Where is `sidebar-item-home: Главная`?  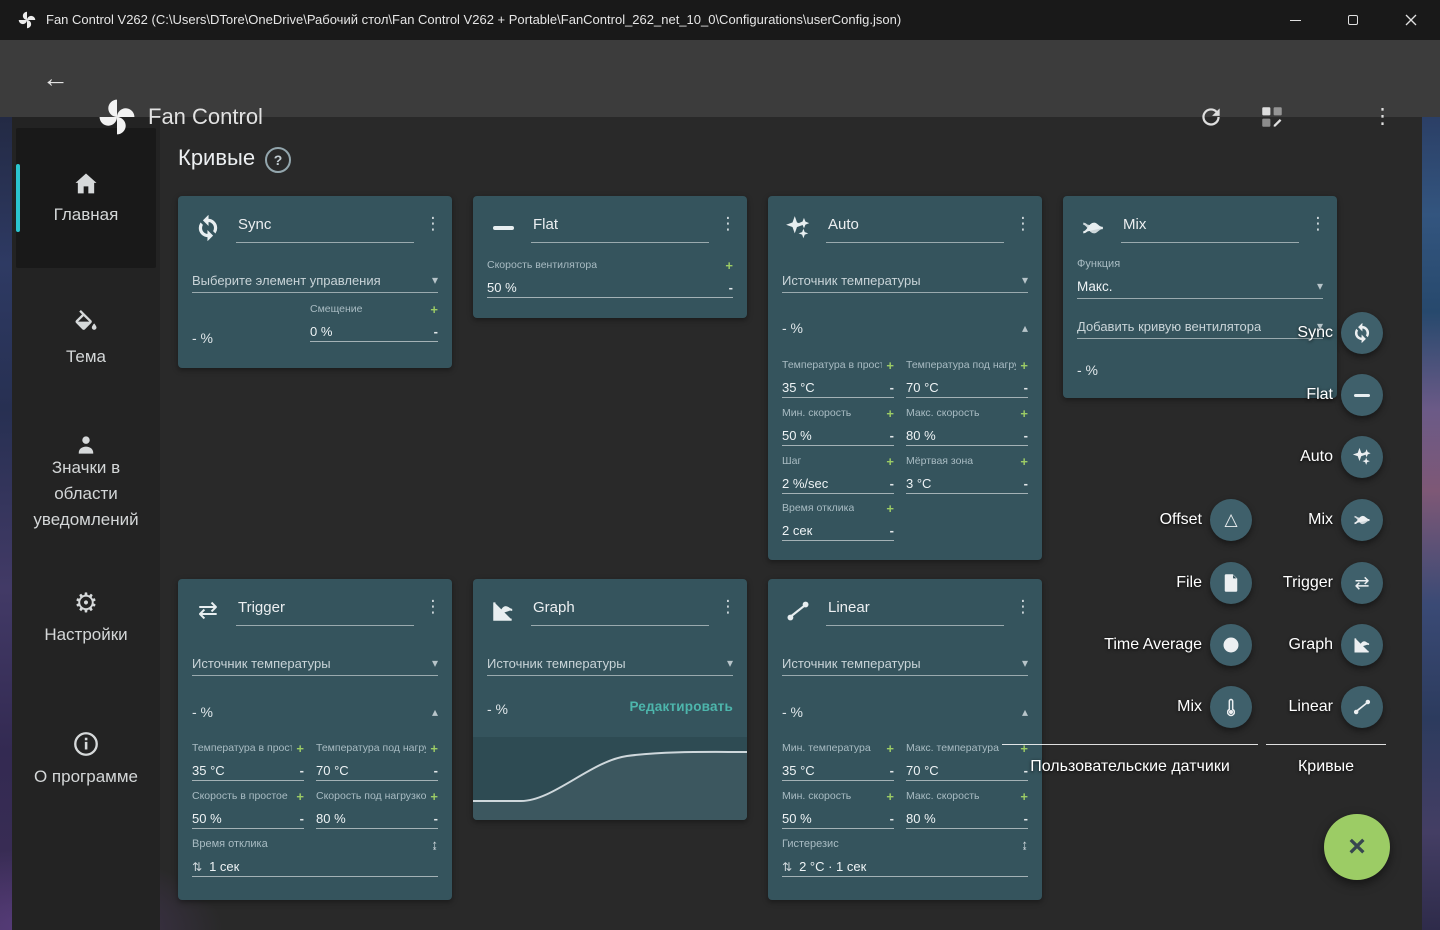 sidebar-item-home: Главная is located at coordinates (86, 202).